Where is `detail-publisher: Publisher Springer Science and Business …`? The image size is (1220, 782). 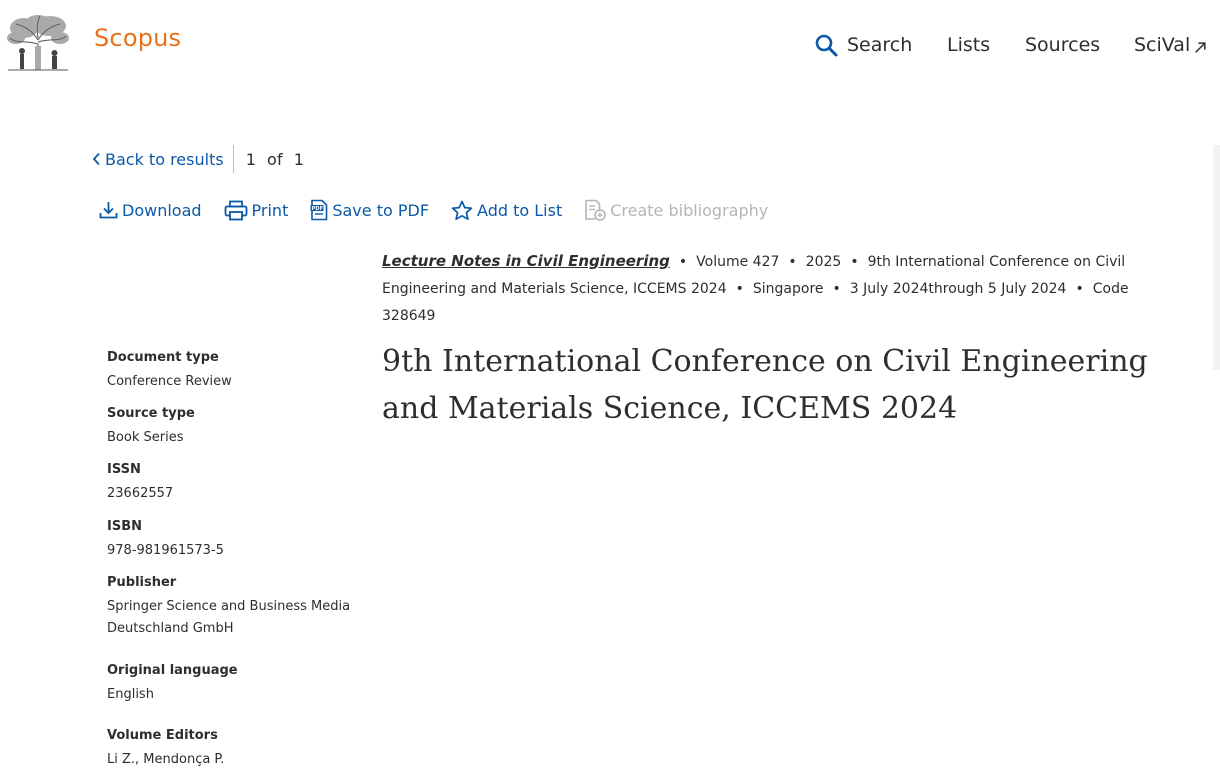 detail-publisher: Publisher Springer Science and Business … is located at coordinates (237, 606).